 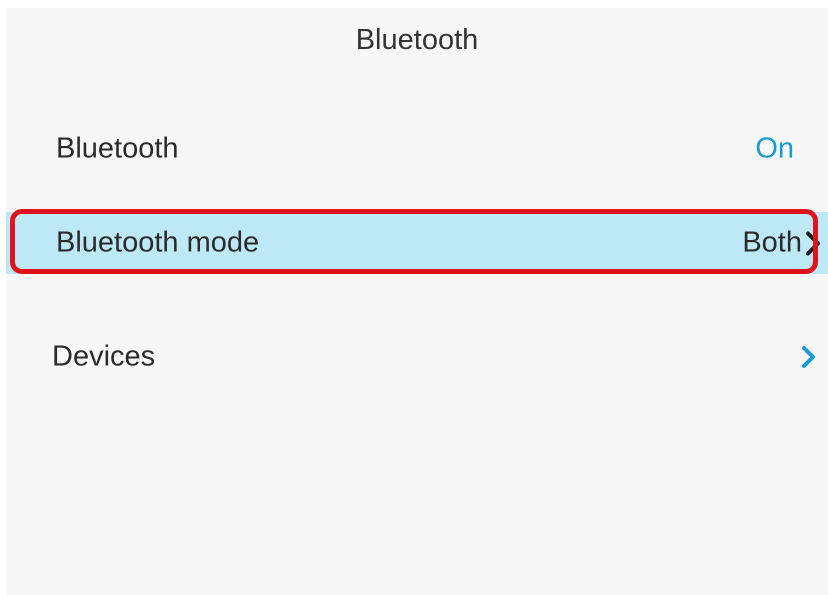 I want to click on setting-row-devices: Devices, so click(x=417, y=357).